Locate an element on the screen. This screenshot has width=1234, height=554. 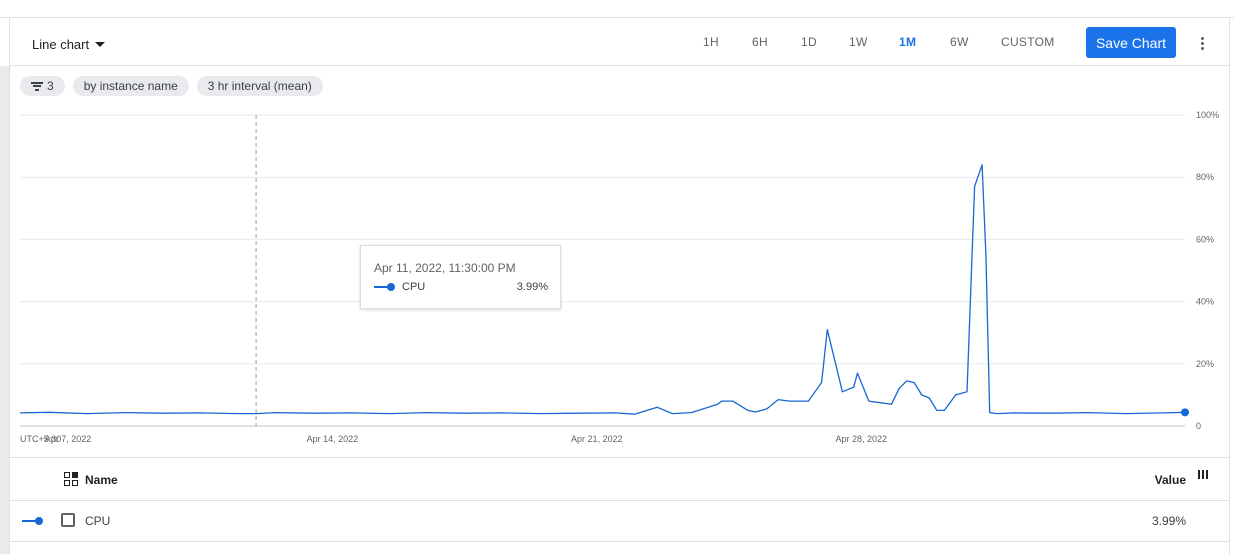
series-checkbox is located at coordinates (68, 520).